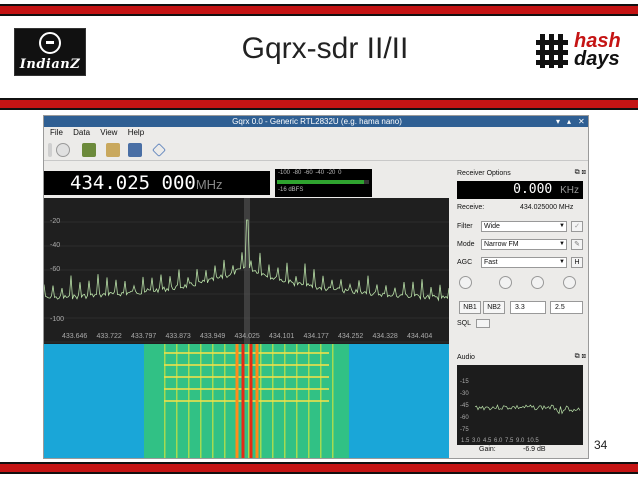  I want to click on receiver-options-header: Receiver Options, so click(484, 173).